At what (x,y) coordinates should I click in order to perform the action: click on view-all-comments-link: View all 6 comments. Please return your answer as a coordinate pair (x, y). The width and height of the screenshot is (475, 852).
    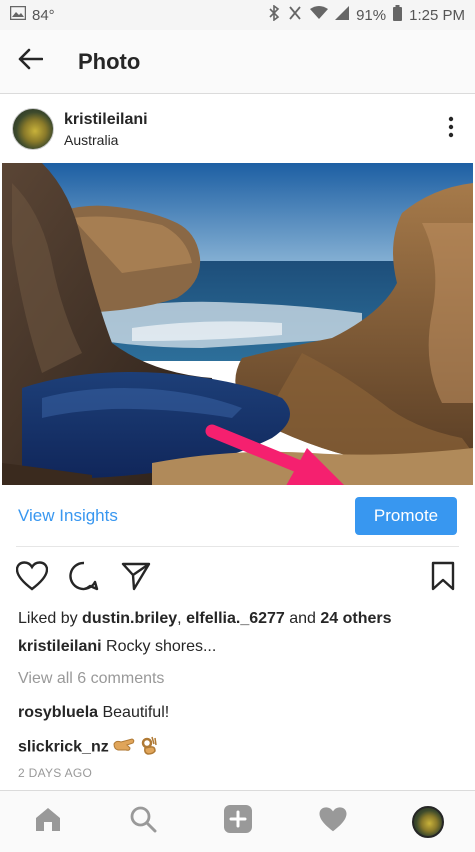
    Looking at the image, I should click on (91, 679).